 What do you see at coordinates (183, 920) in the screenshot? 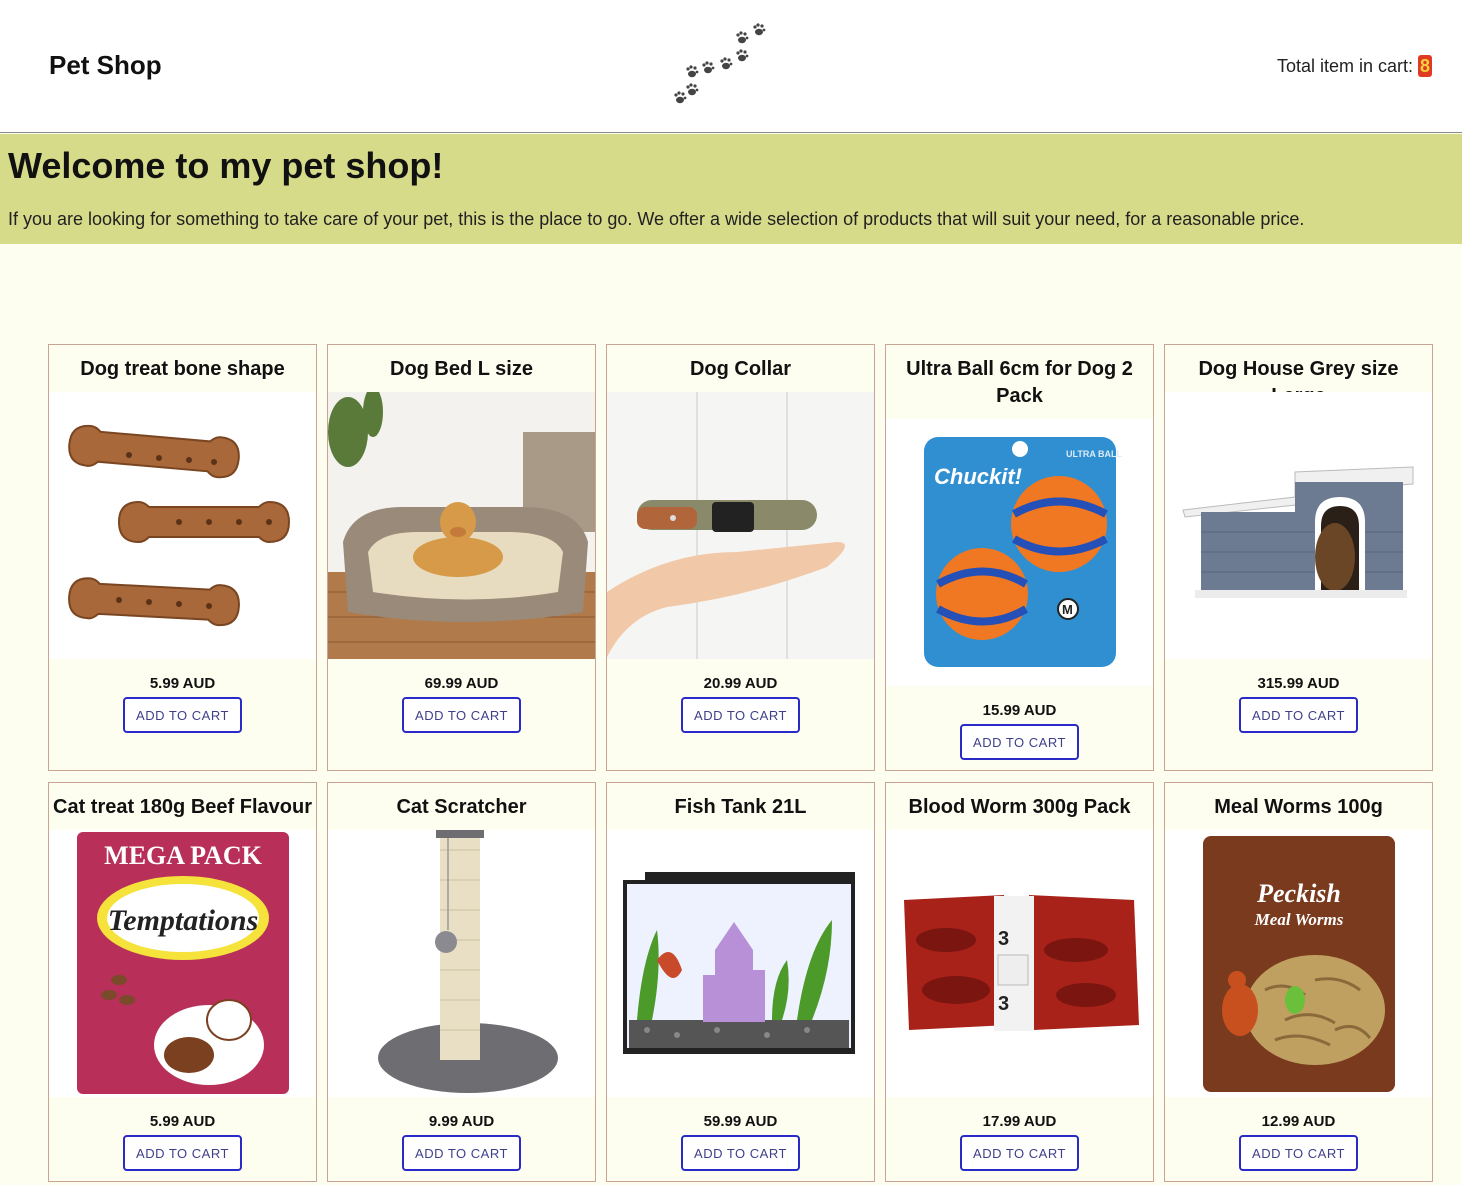
I see `brand-logo-text: Temptations` at bounding box center [183, 920].